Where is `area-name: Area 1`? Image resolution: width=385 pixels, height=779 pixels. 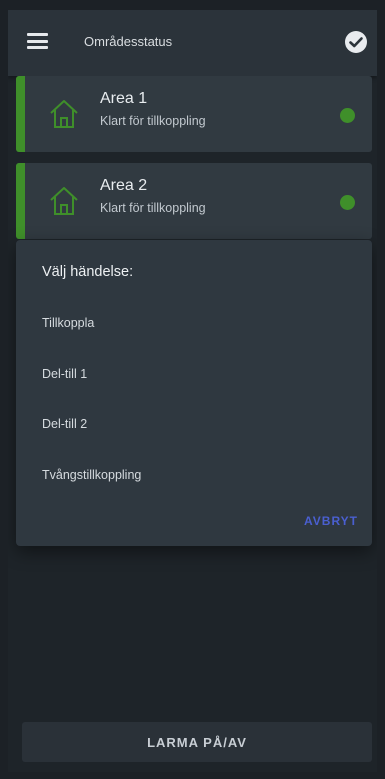 area-name: Area 1 is located at coordinates (124, 98).